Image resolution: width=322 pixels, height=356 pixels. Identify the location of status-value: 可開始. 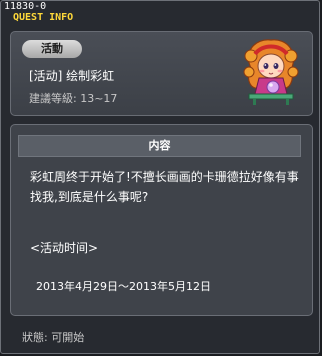
(68, 337).